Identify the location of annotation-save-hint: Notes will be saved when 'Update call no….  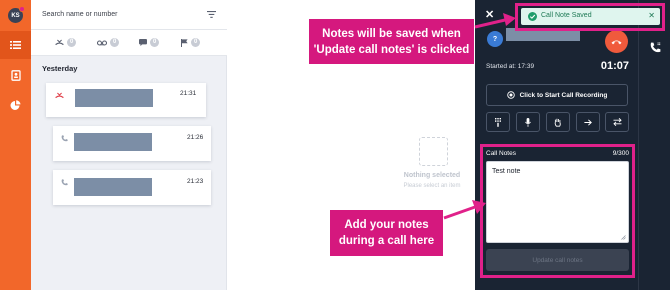
(391, 41).